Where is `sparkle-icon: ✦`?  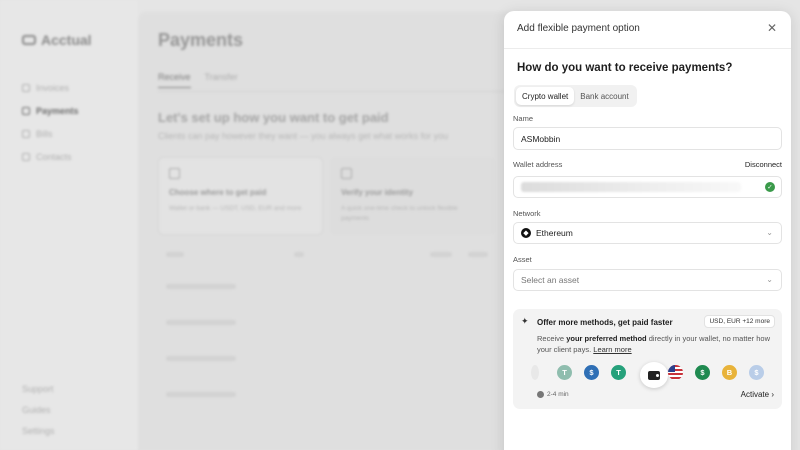 sparkle-icon: ✦ is located at coordinates (525, 321).